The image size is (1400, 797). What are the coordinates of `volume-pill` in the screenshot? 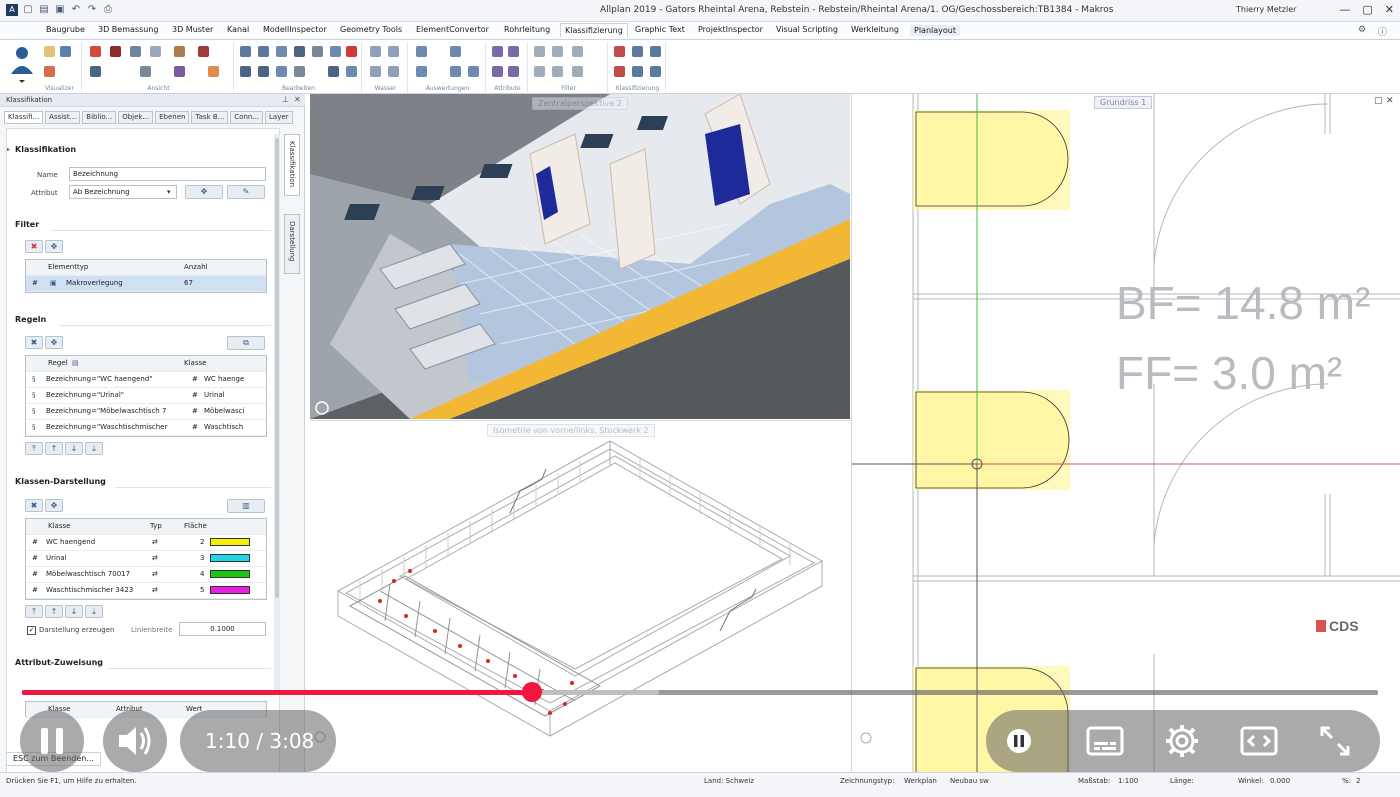 It's located at (135, 741).